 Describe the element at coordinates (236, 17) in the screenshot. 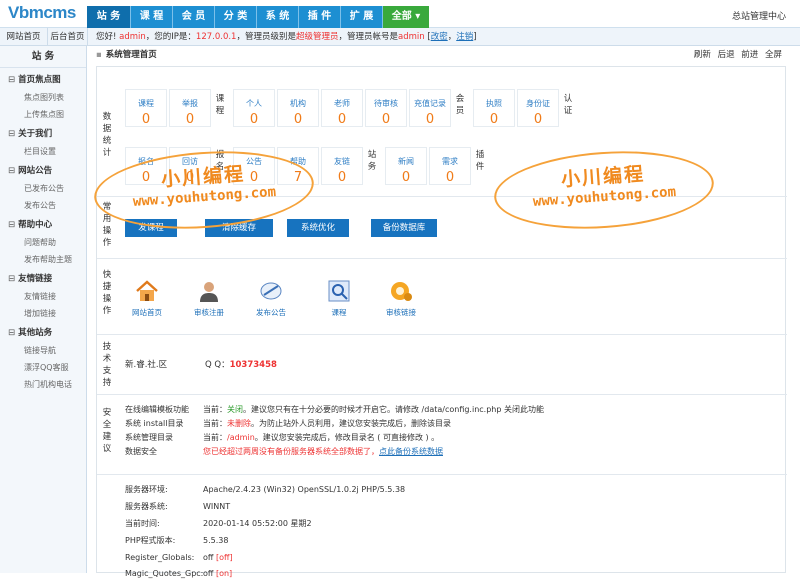

I see `nav-category: 分 类` at that location.